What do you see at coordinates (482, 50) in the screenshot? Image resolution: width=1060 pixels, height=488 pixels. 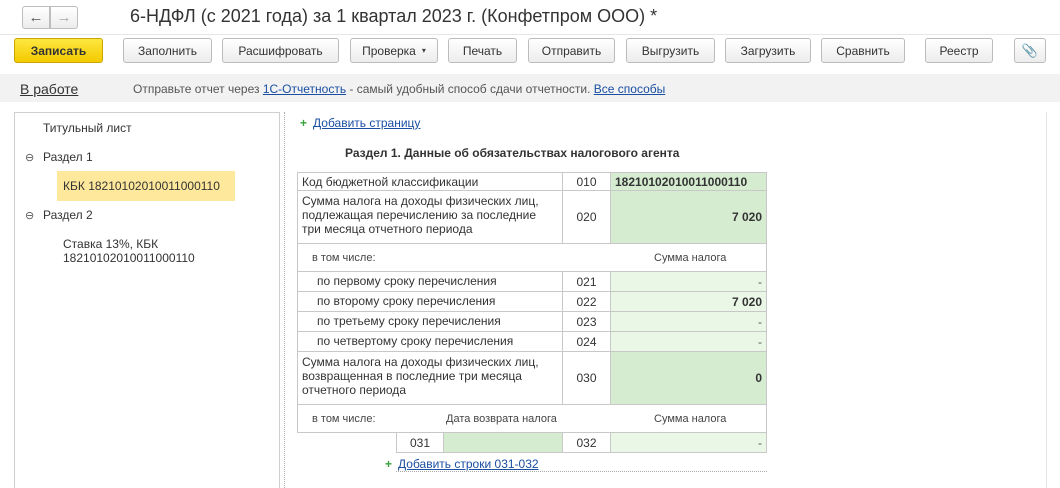 I see `print-button: Печать` at bounding box center [482, 50].